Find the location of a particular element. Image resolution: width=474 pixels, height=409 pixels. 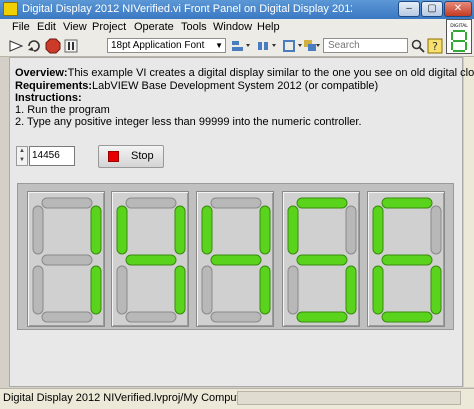

menu-view: View is located at coordinates (75, 27).